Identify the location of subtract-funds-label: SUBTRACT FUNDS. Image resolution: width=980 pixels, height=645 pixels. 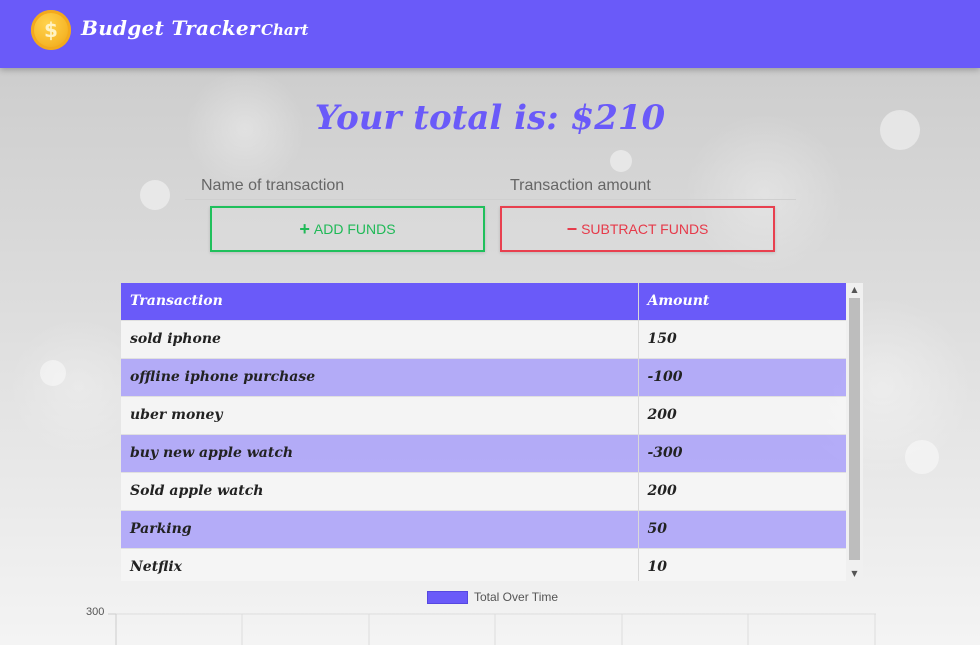
(645, 229).